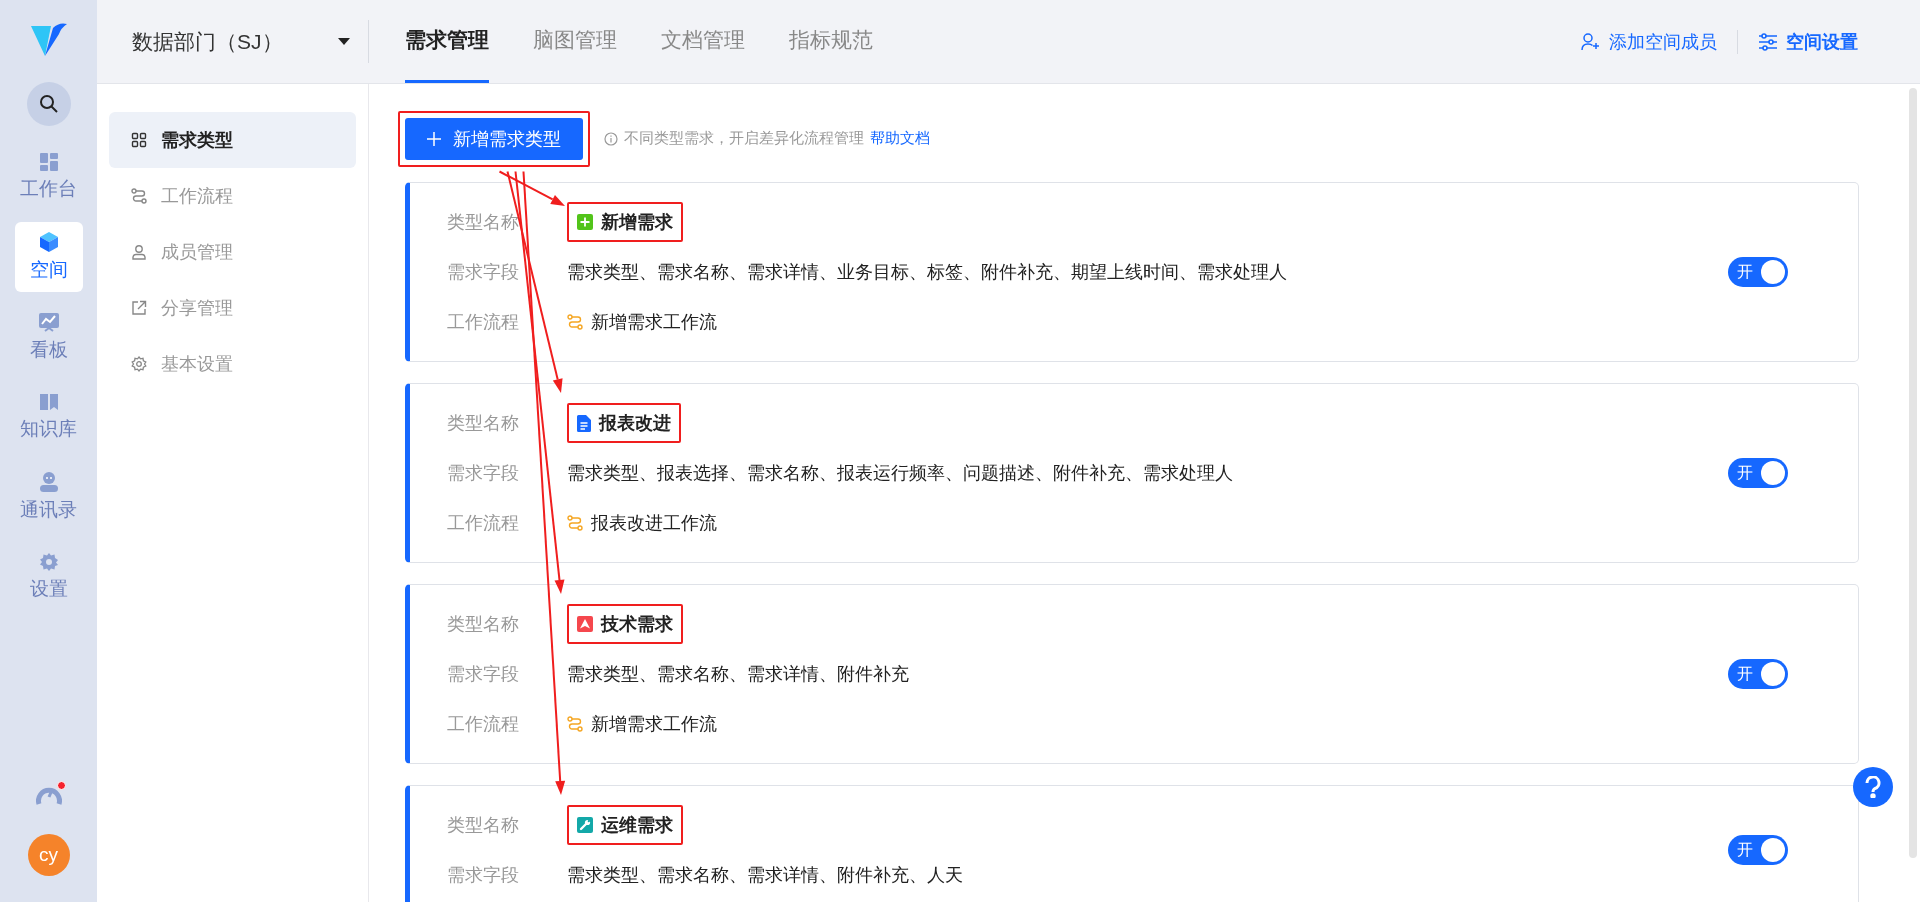 The image size is (1920, 902). I want to click on hint-text: 不同类型需求，开启差异化流程管理, so click(744, 138).